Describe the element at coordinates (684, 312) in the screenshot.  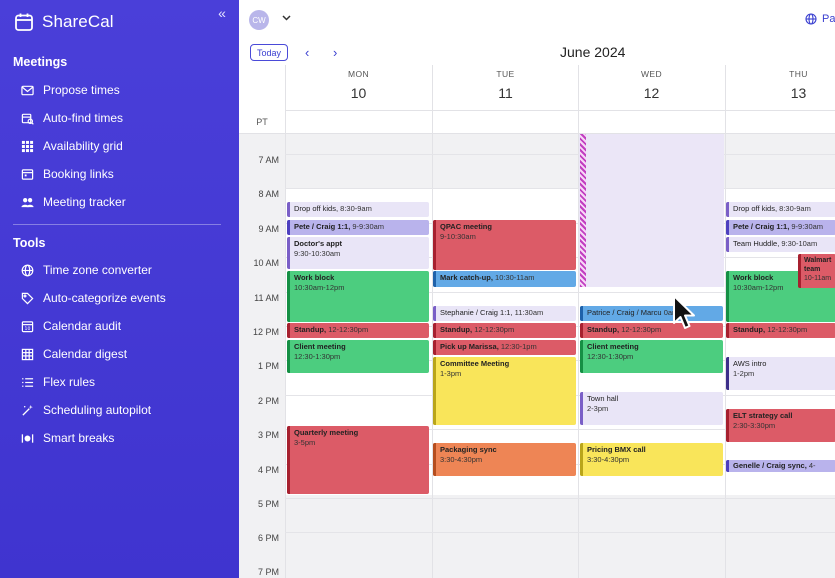
I see `mouse-cursor-icon` at that location.